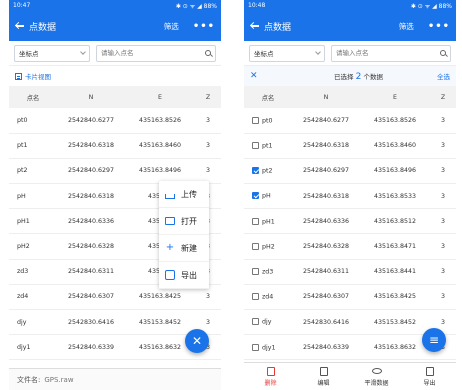  Describe the element at coordinates (115, 5) in the screenshot. I see `status-bar: 10:47 ✱ ⊙ ᯤ ◢ 88%` at that location.